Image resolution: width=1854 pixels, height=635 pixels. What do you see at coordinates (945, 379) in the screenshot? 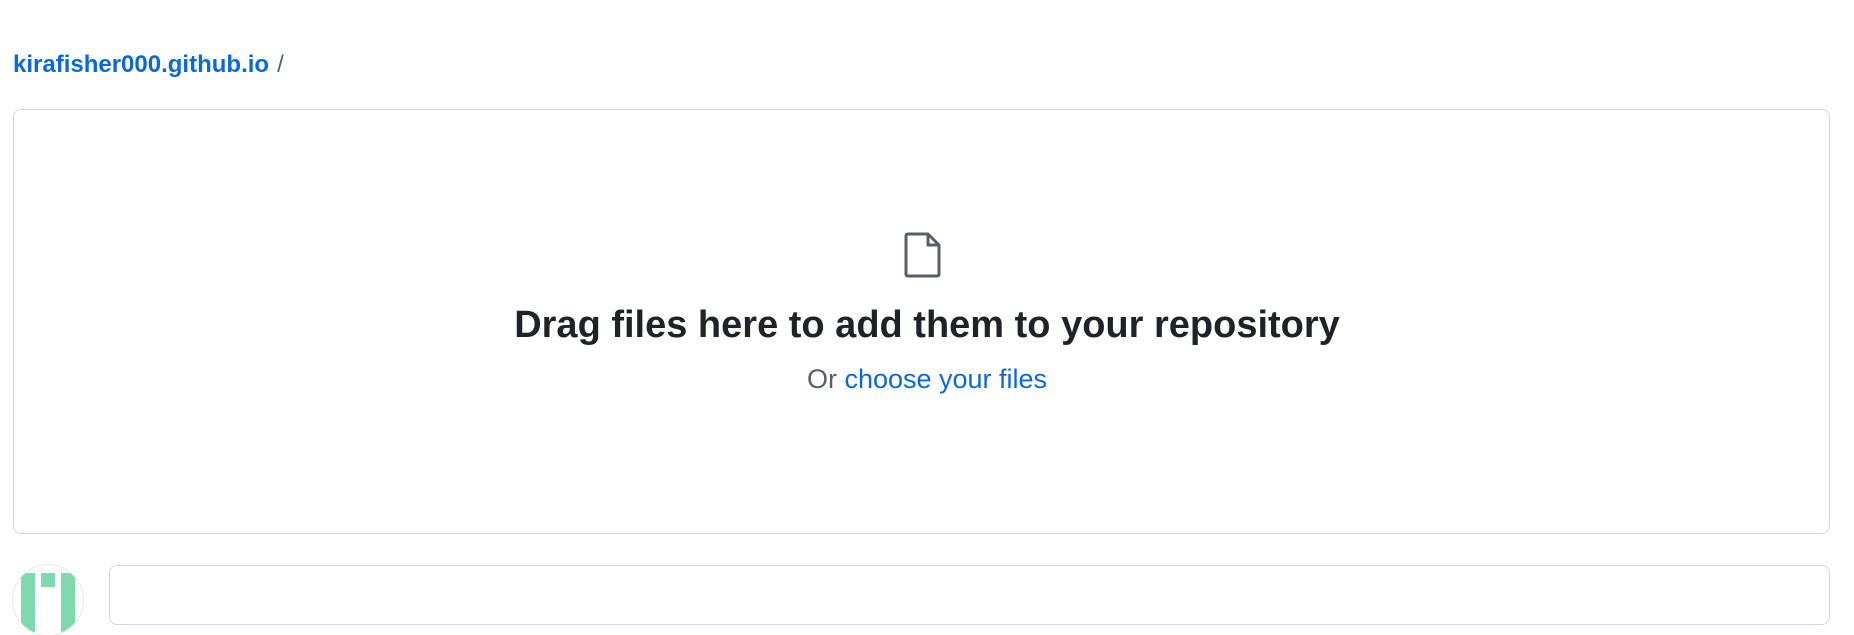
I see `choose-files-link: choose your files` at bounding box center [945, 379].